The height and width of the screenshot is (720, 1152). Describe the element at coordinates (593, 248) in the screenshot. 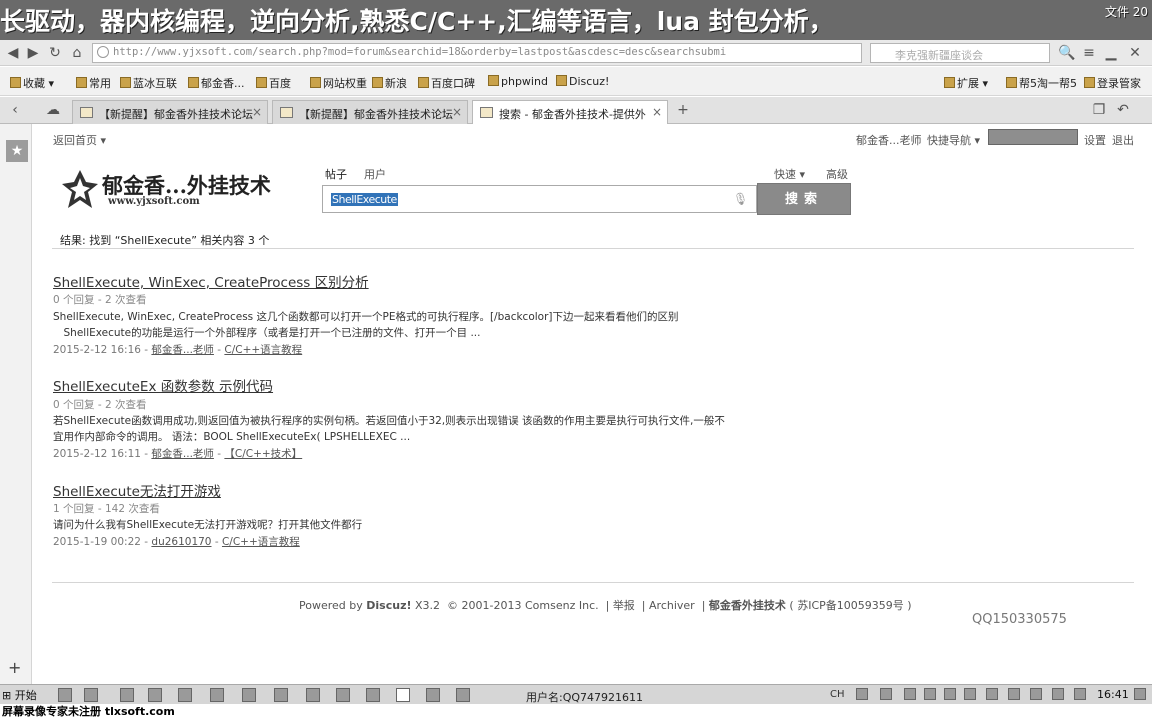

I see `divider` at that location.